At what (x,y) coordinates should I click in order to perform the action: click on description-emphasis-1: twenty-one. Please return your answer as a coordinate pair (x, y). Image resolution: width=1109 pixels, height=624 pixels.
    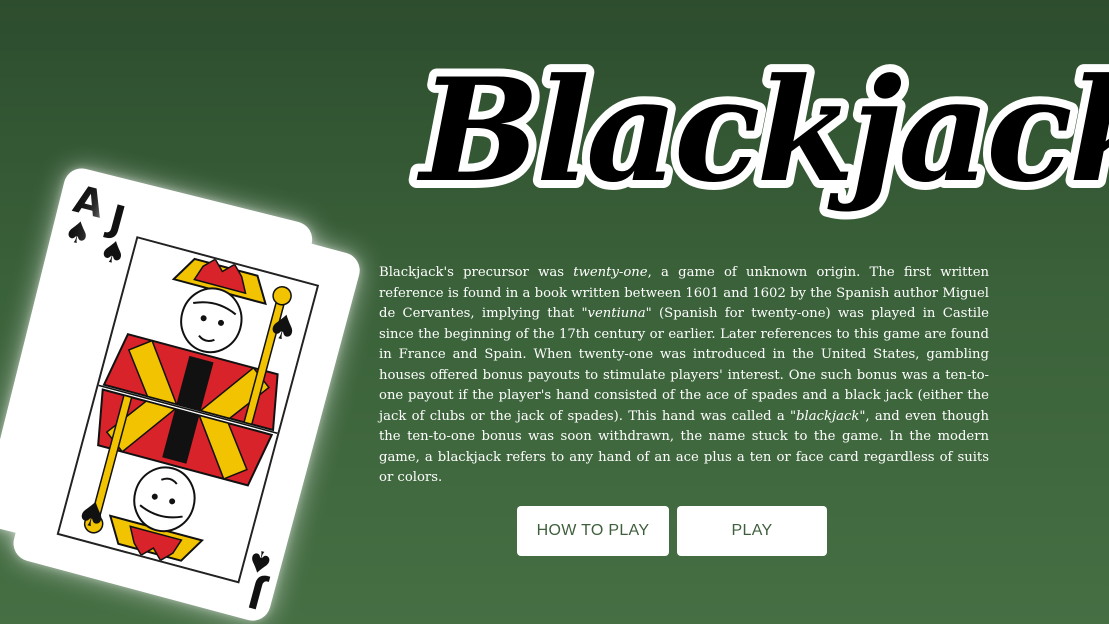
    Looking at the image, I should click on (610, 272).